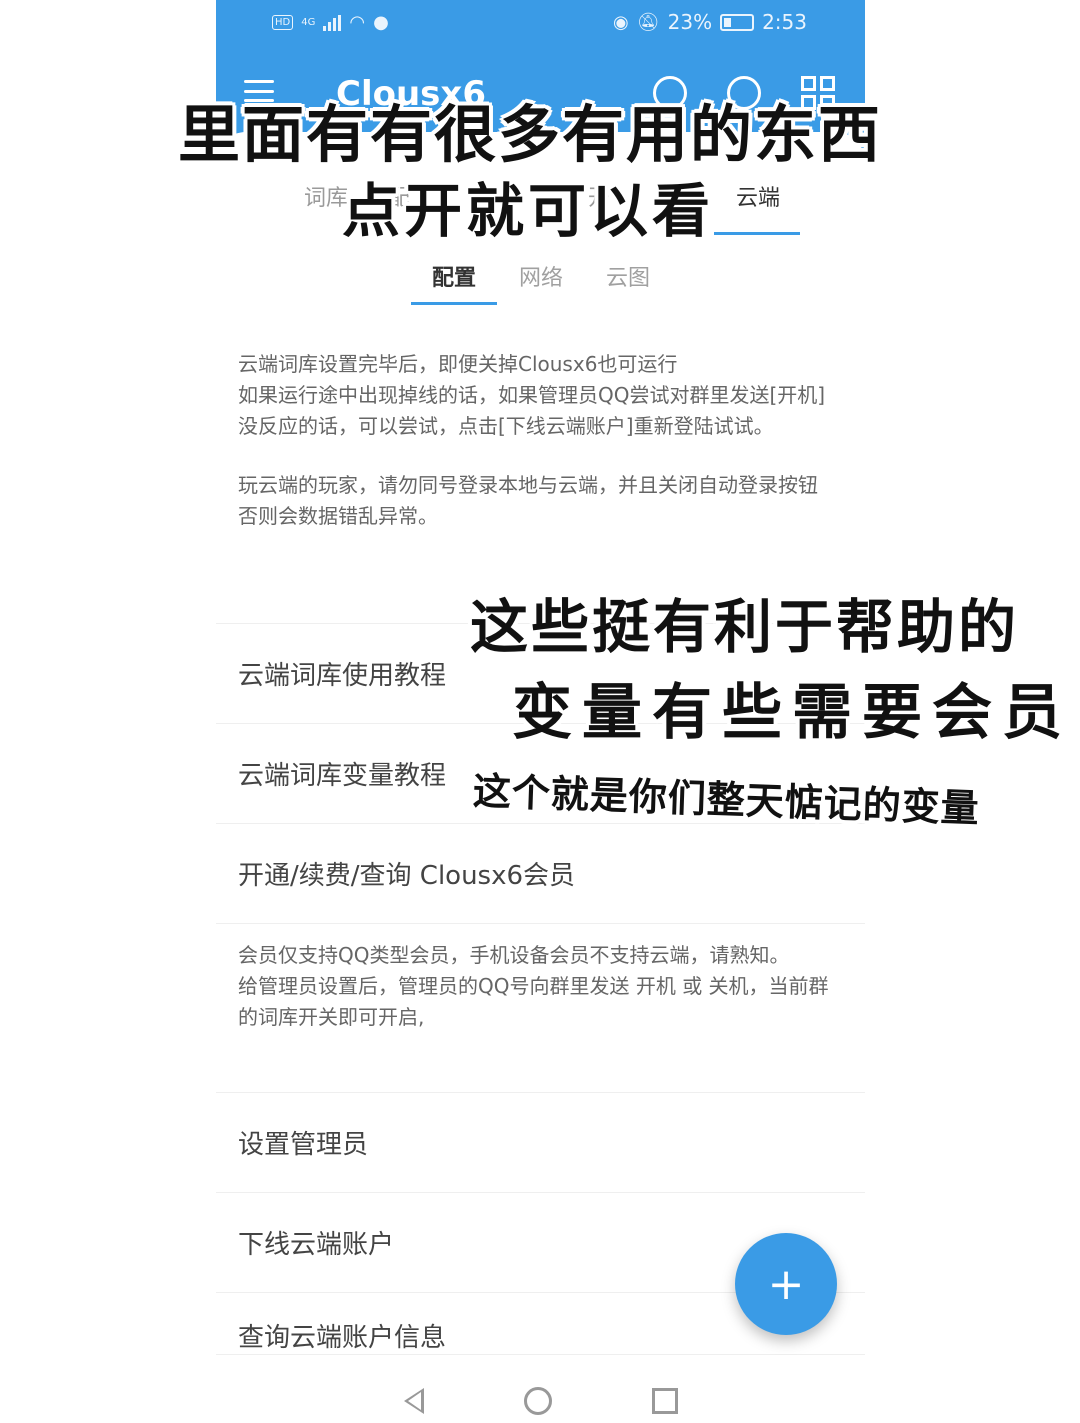 Image resolution: width=1080 pixels, height=1423 pixels. Describe the element at coordinates (283, 22) in the screenshot. I see `hd-badge: HD` at that location.